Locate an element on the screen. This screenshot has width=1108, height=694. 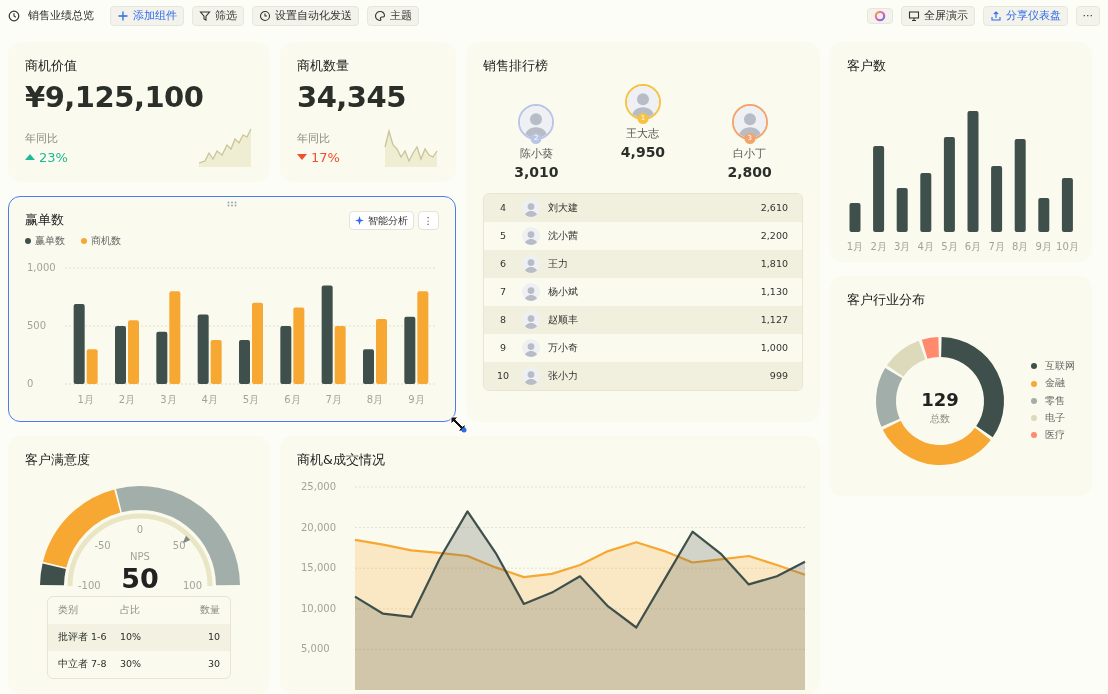
axis-label: 15,000 is located at coordinates (318, 567).